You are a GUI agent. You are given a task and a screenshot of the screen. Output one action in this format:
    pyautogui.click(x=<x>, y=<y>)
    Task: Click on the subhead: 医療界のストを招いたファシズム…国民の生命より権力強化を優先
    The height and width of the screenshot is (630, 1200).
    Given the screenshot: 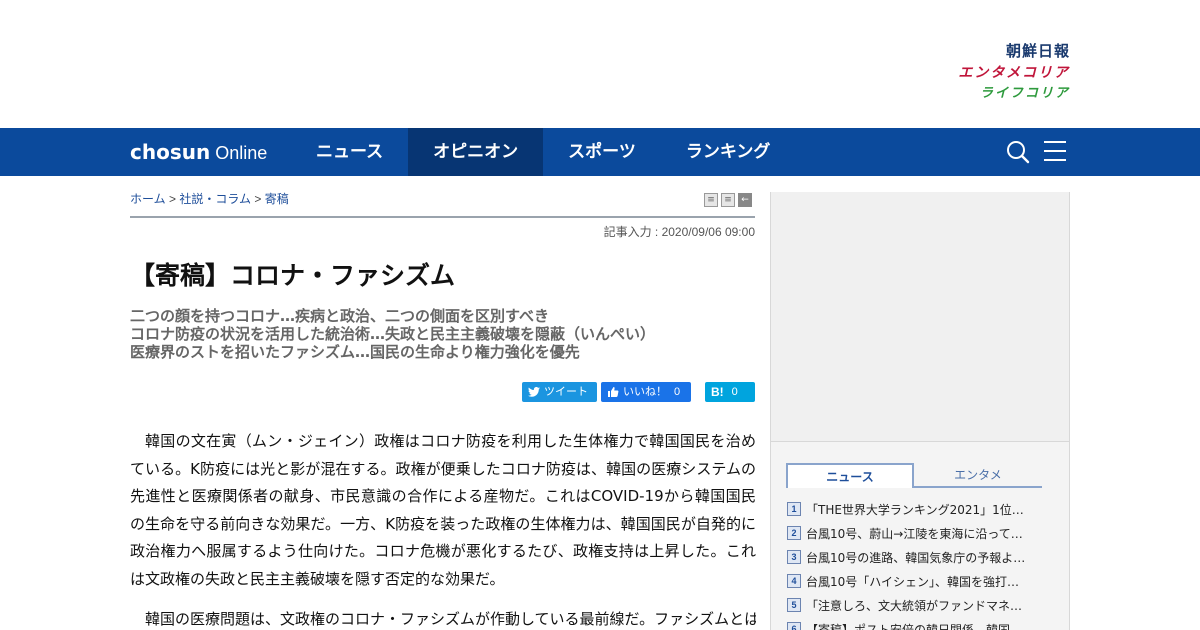 What is the action you would take?
    pyautogui.click(x=355, y=352)
    